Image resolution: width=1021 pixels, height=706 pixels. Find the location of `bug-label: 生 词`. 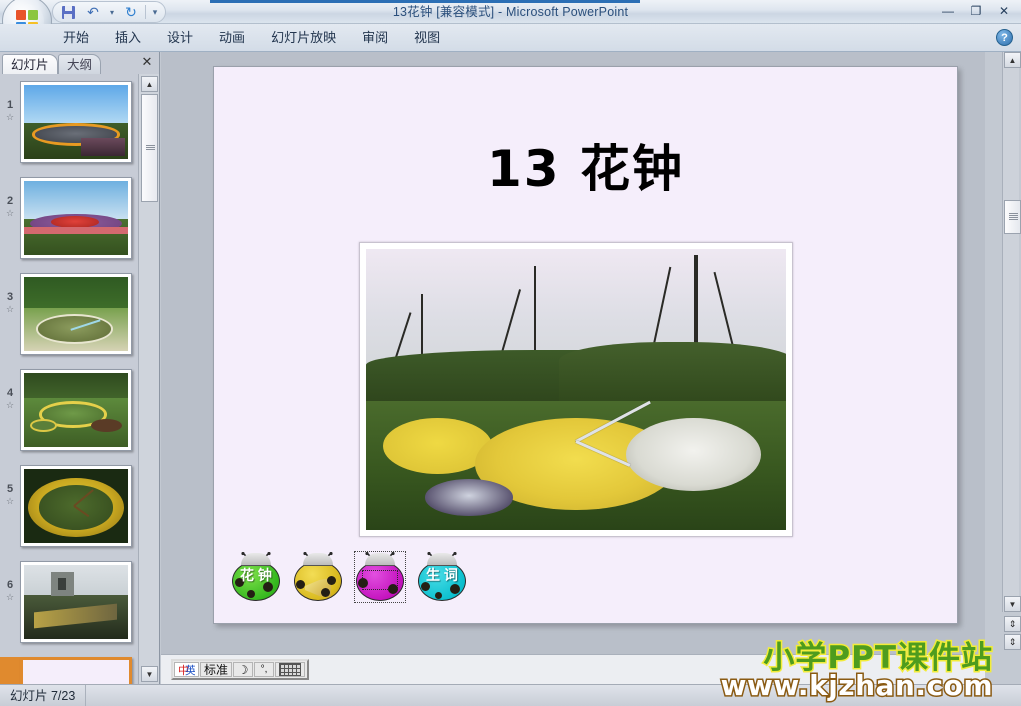

bug-label: 生 词 is located at coordinates (442, 575).